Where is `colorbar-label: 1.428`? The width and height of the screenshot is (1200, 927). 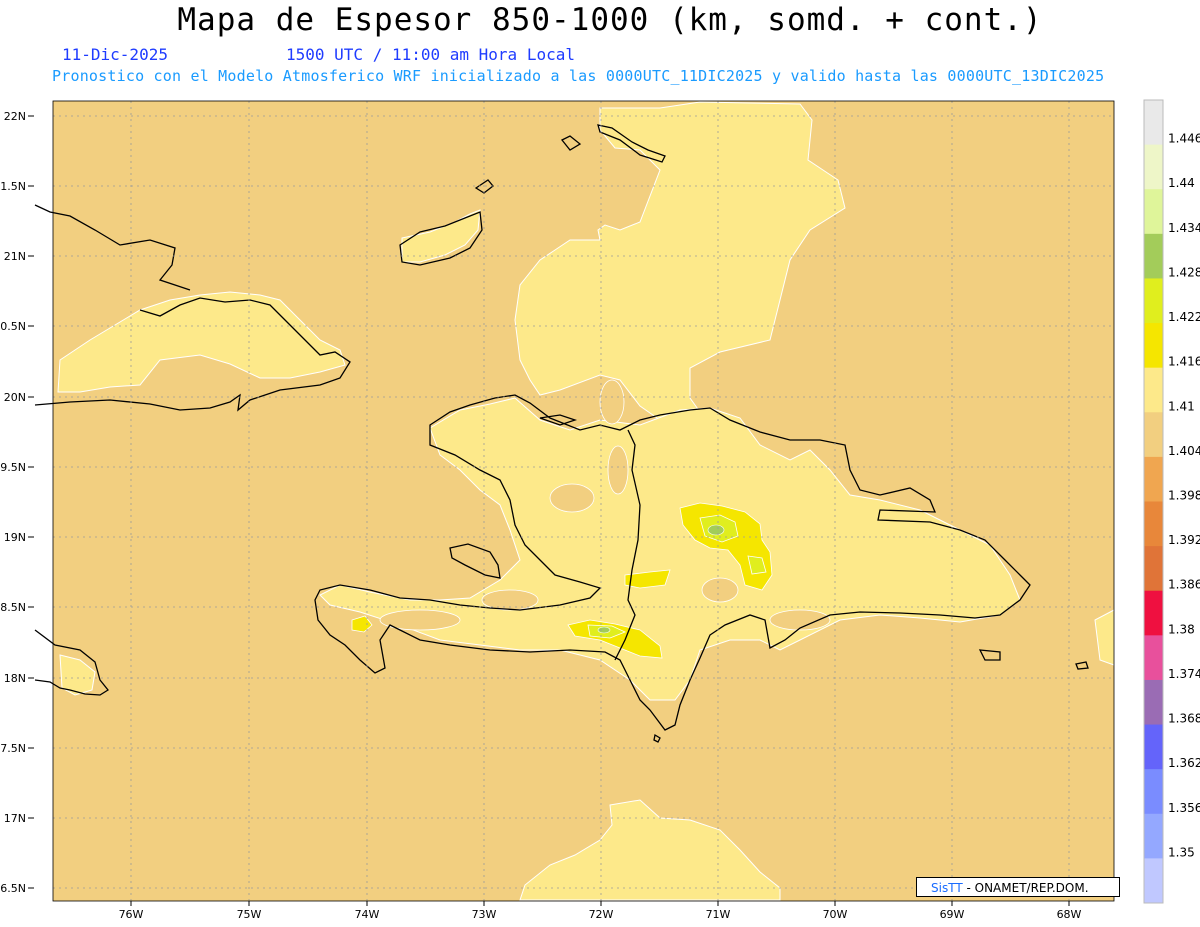 colorbar-label: 1.428 is located at coordinates (1184, 272).